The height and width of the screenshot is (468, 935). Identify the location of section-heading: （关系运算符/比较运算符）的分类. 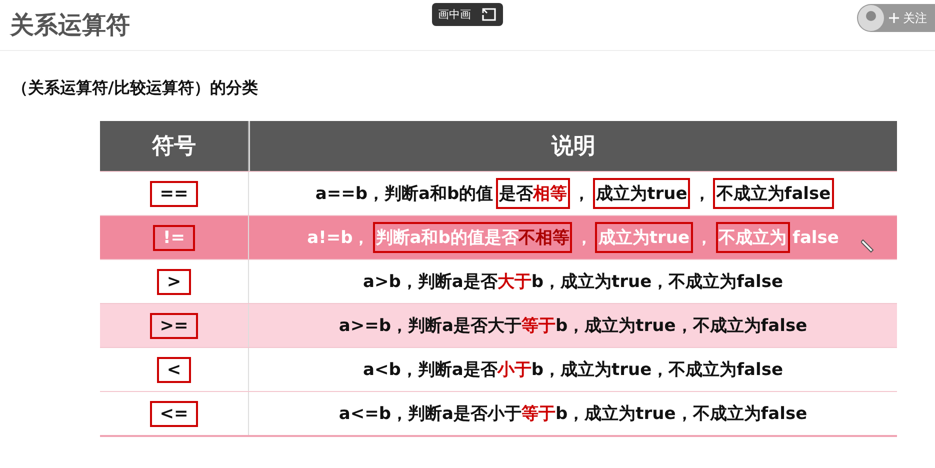
(135, 88).